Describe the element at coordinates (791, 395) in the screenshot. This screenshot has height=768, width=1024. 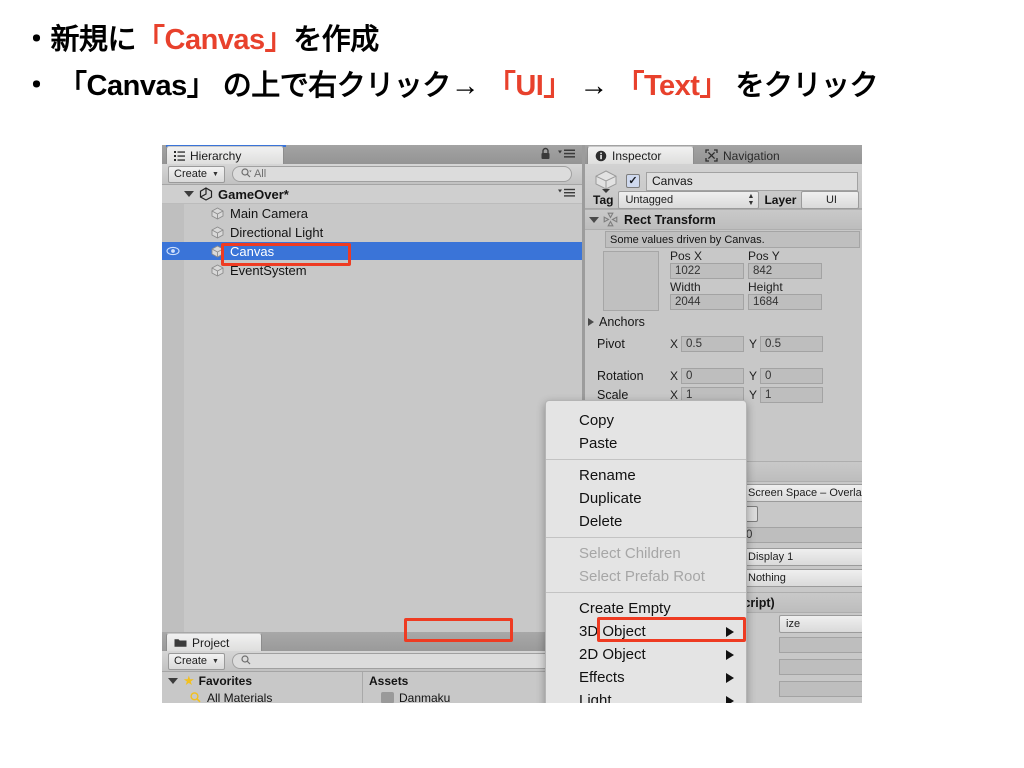
I see `scale-y-input: 1` at that location.